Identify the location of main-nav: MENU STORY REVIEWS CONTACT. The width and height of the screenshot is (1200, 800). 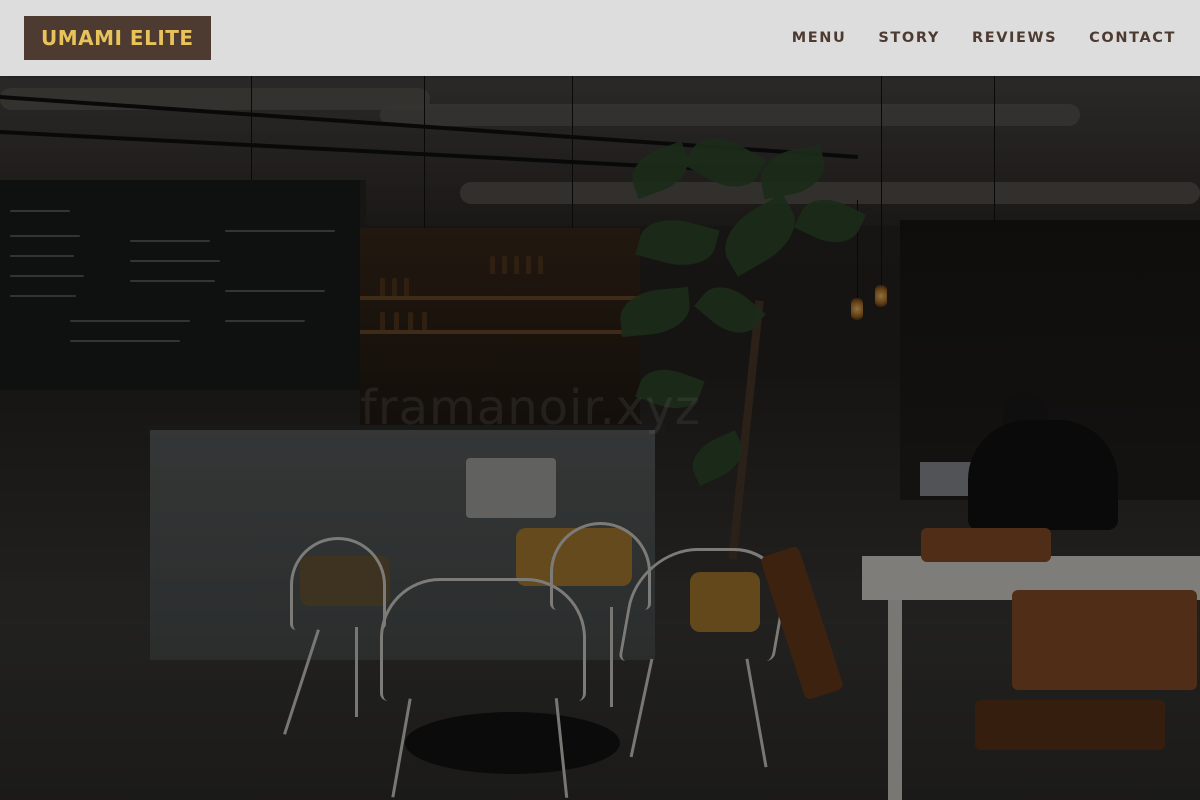
(984, 38).